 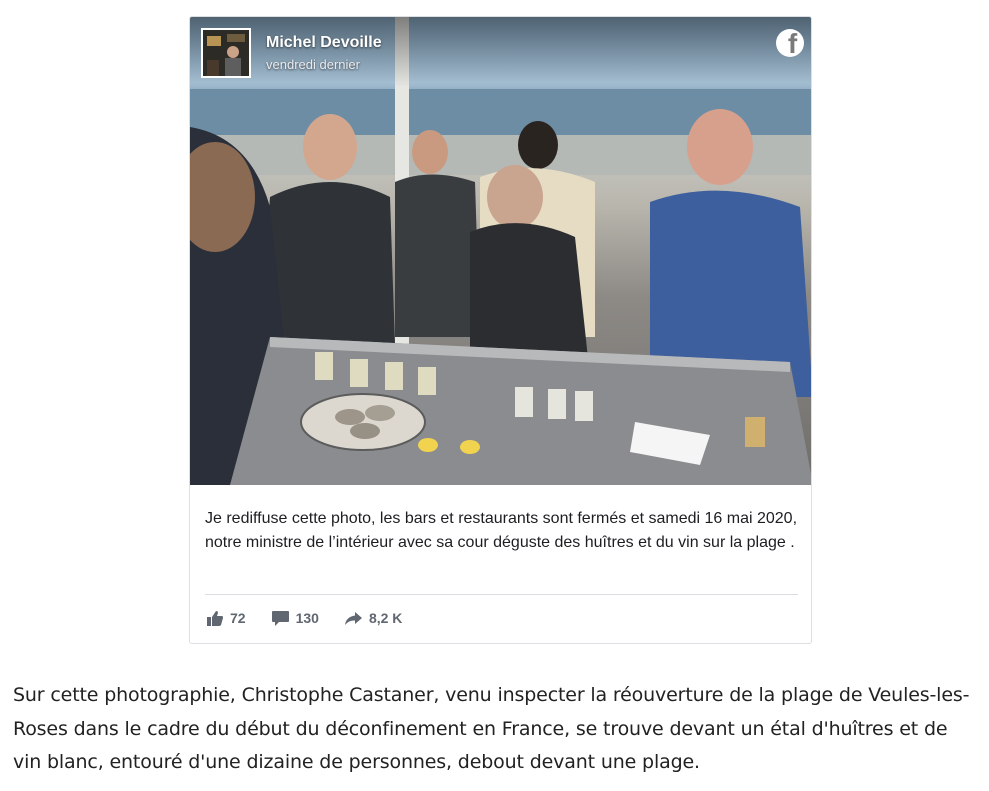 I want to click on share-icon, so click(x=353, y=618).